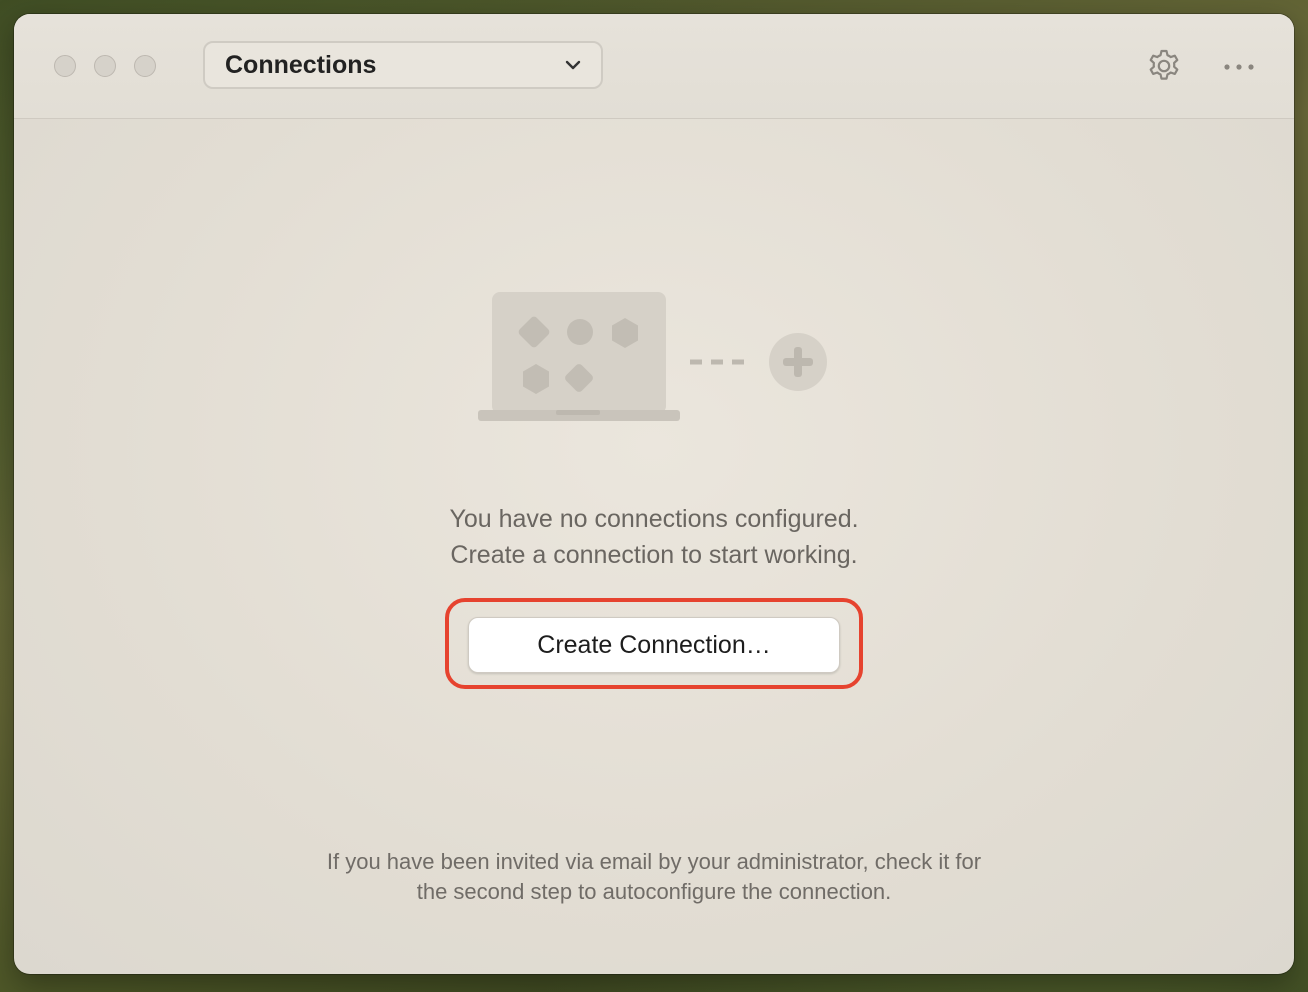  What do you see at coordinates (652, 356) in the screenshot?
I see `laptop-plus-illustration` at bounding box center [652, 356].